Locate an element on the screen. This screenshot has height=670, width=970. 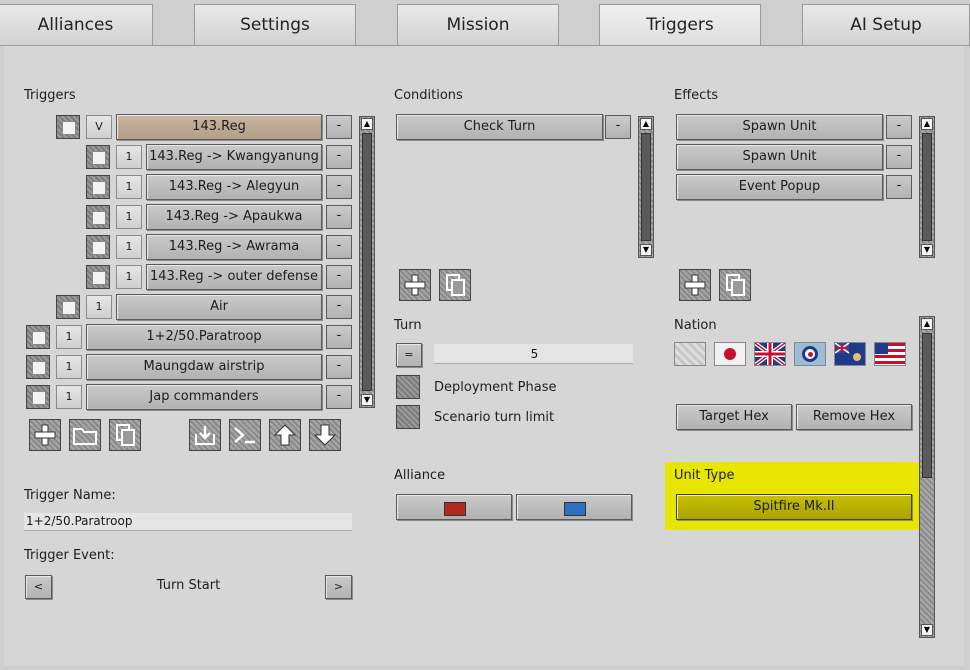
deployment-phase-checkbox is located at coordinates (408, 387).